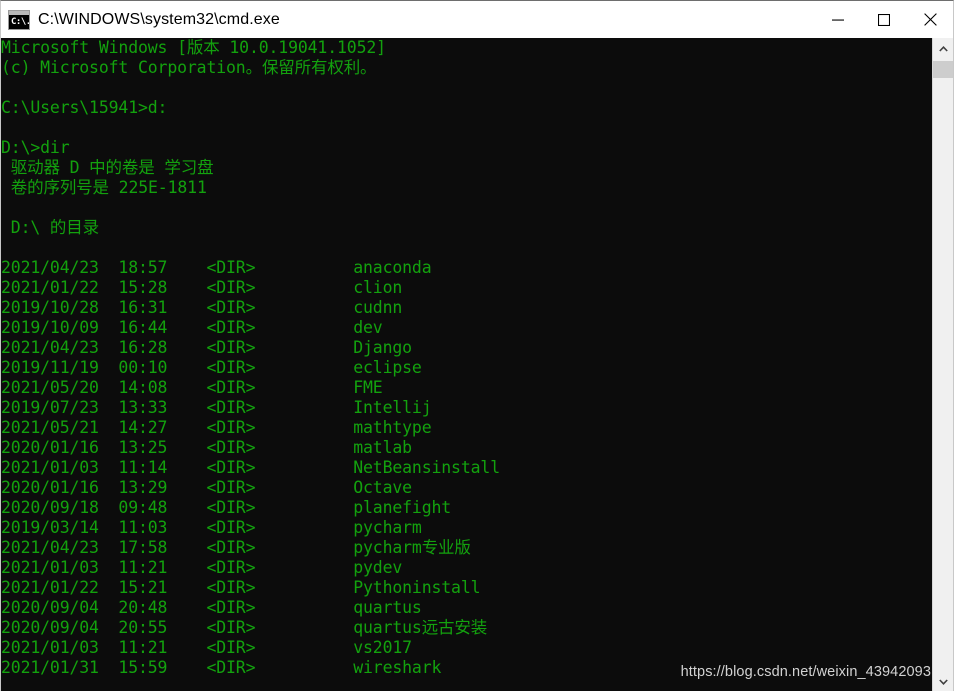 The width and height of the screenshot is (954, 691). I want to click on scrollbar-track, so click(943, 365).